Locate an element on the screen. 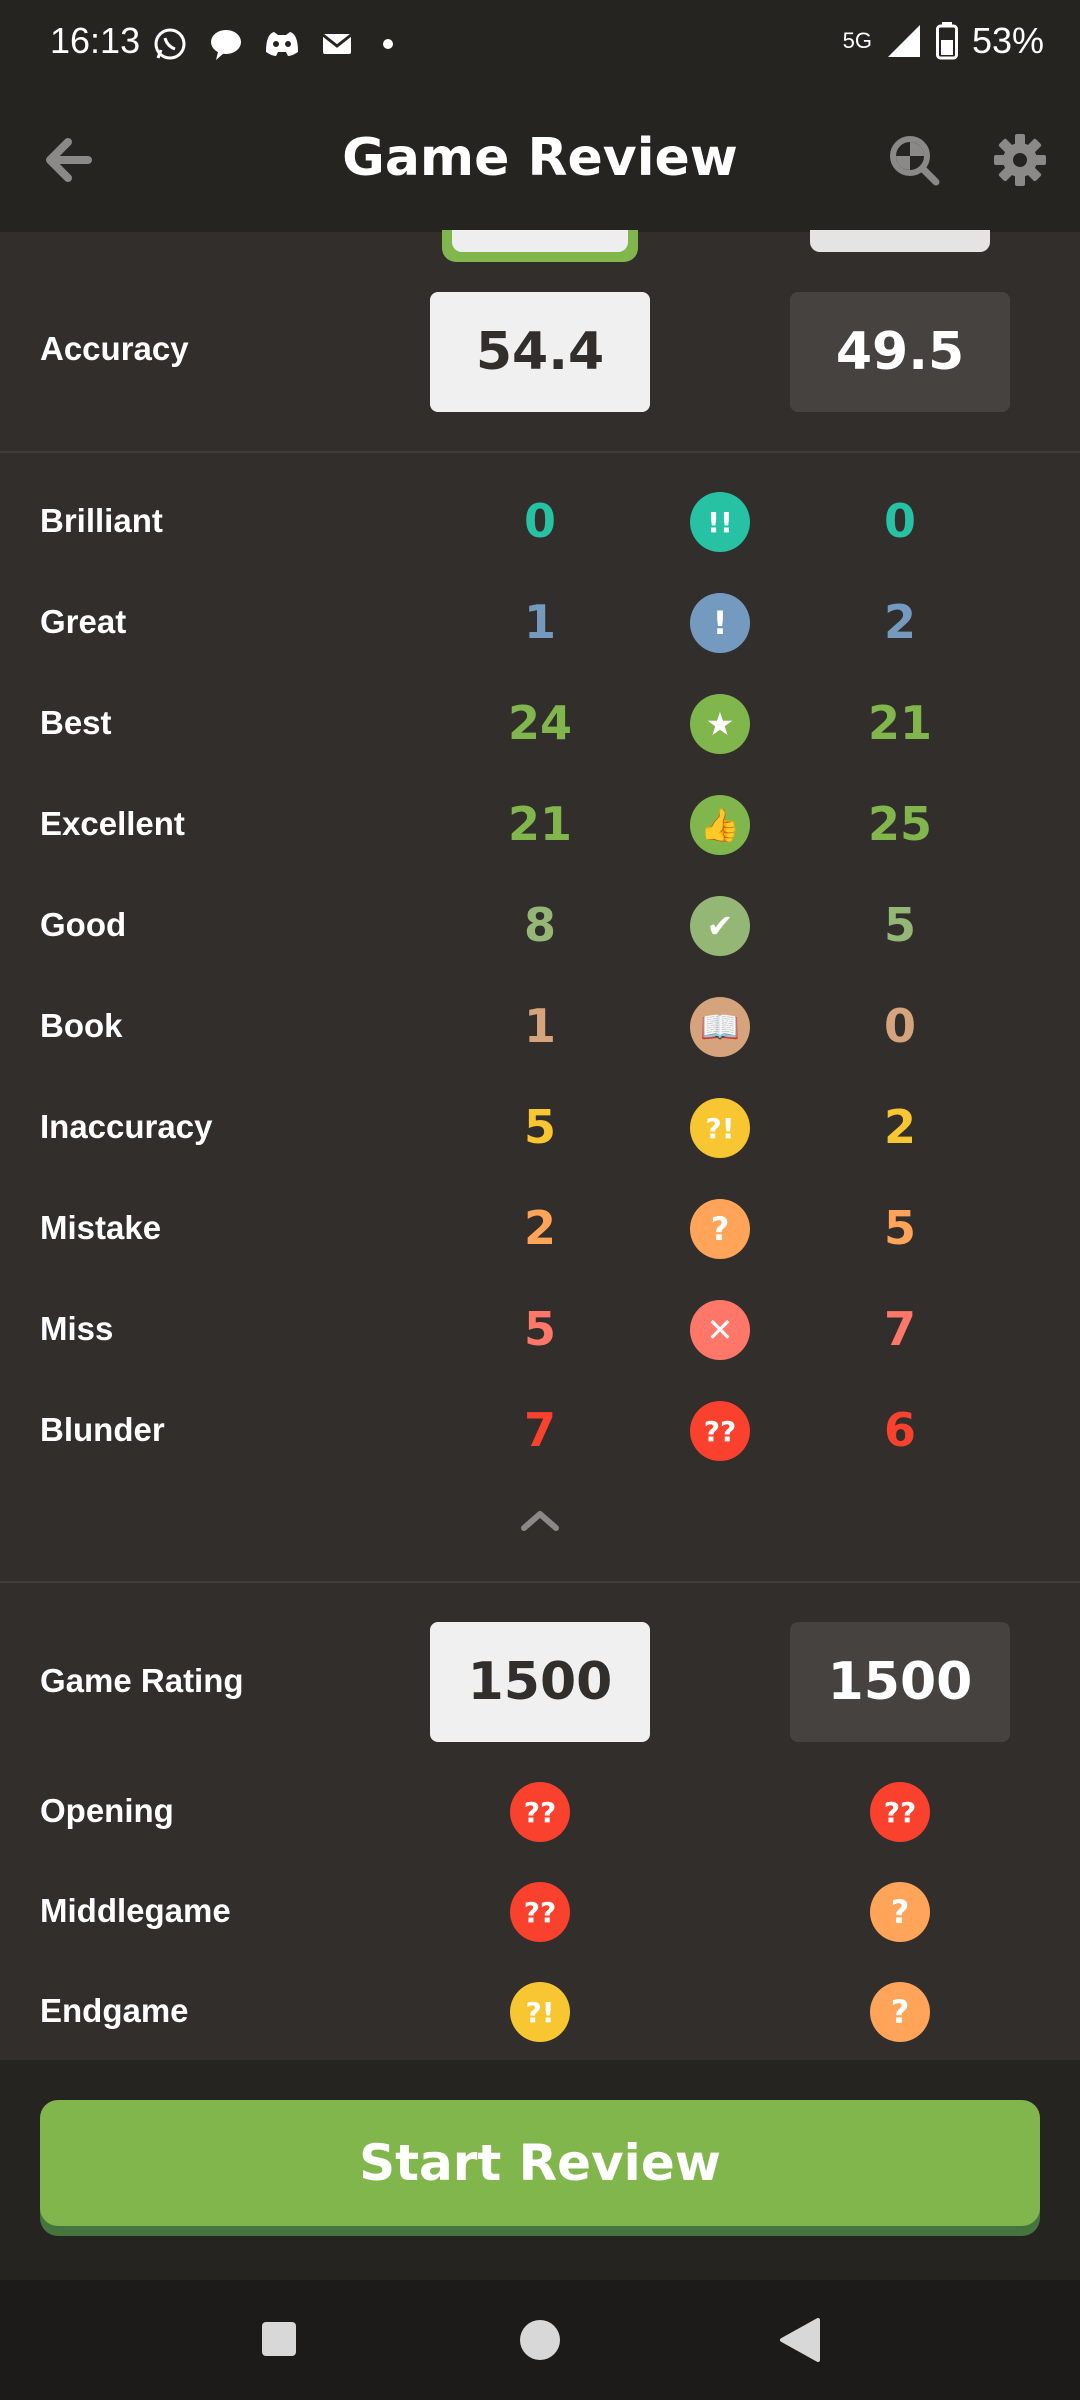 The image size is (1080, 2400). start-review-button: Start Review is located at coordinates (540, 2163).